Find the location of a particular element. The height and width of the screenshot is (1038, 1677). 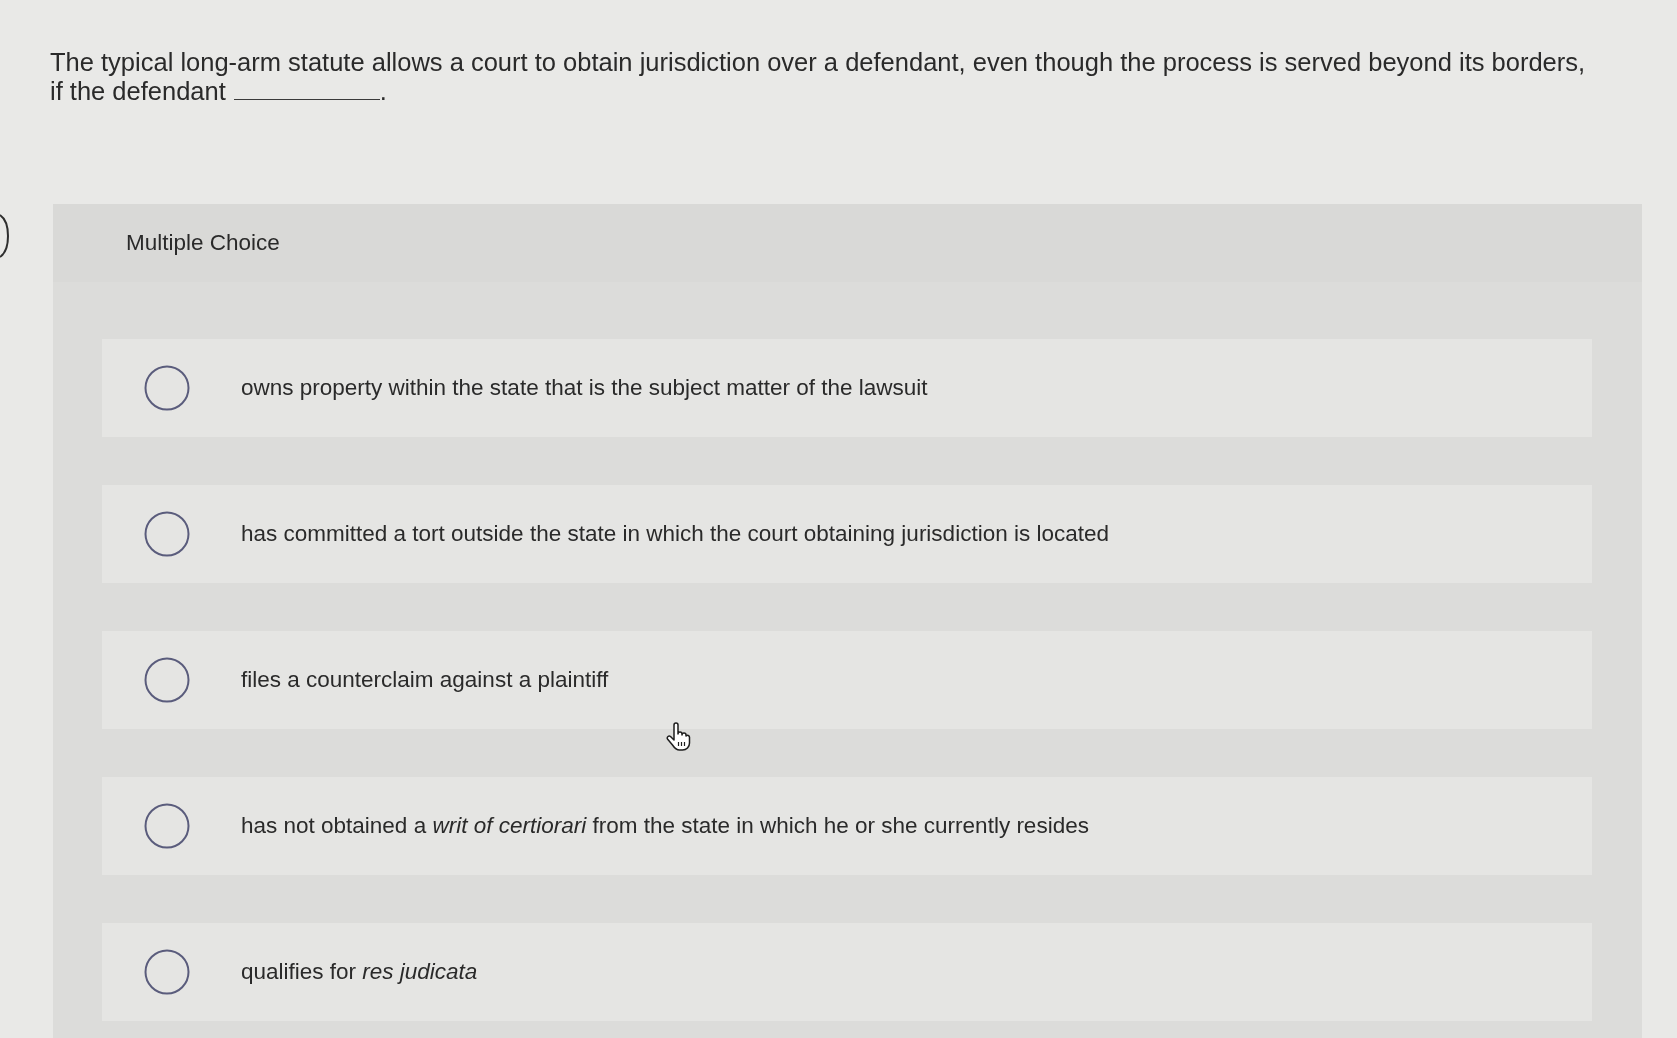

question-text: The typical long-arm statute allows a court to obtain jurisdiction over a defendant, even though the process is served beyond its borders, if the defendant . is located at coordinates (818, 77).